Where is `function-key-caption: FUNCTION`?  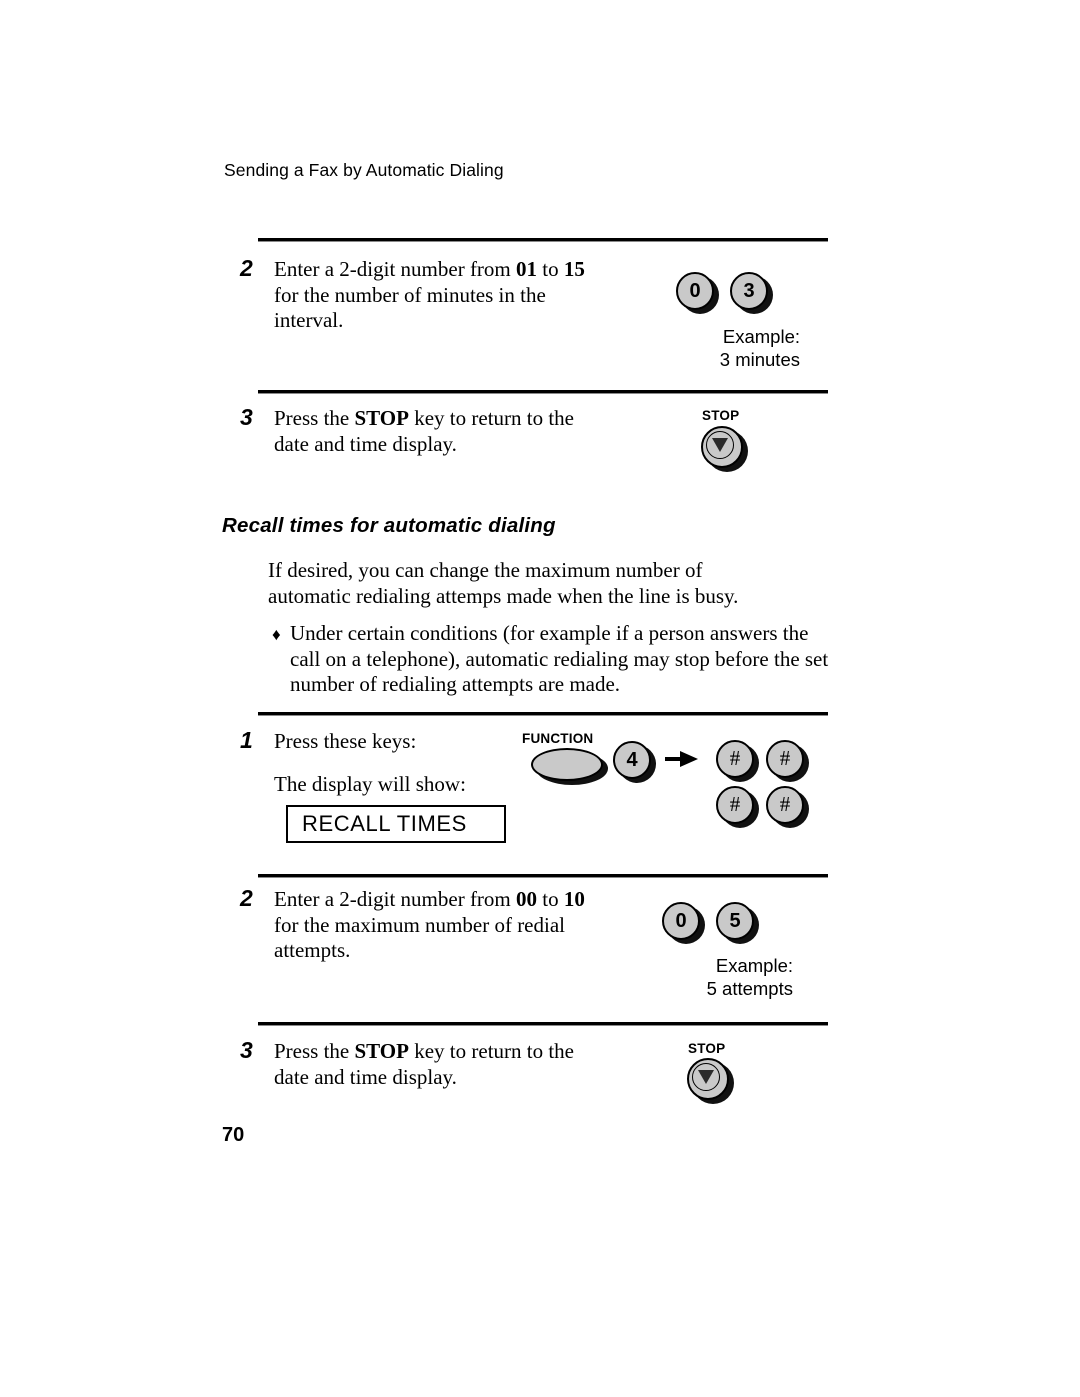
function-key-caption: FUNCTION is located at coordinates (558, 738).